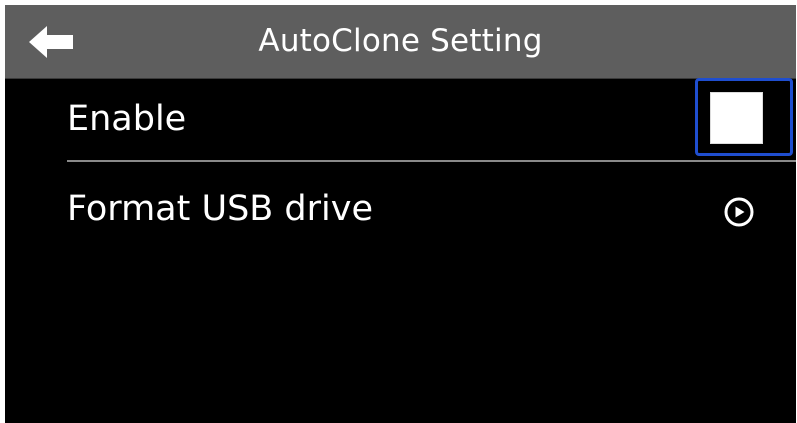  I want to click on page-title: AutoClone Setting, so click(400, 41).